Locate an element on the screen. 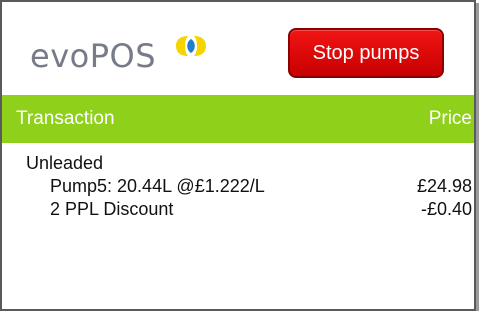 The width and height of the screenshot is (485, 311). price-column-label: Price is located at coordinates (450, 118).